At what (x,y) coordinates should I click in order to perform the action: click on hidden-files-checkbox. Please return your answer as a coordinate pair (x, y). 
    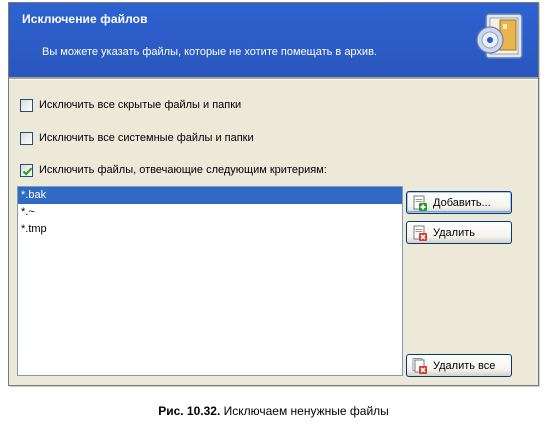
    Looking at the image, I should click on (26, 105).